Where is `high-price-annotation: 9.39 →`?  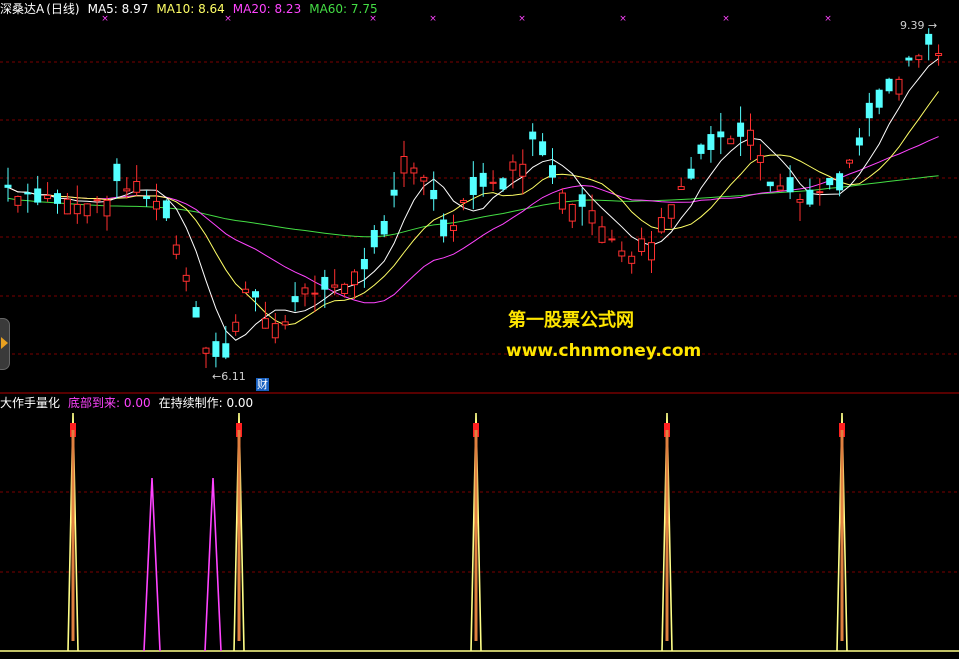
high-price-annotation: 9.39 → is located at coordinates (919, 25).